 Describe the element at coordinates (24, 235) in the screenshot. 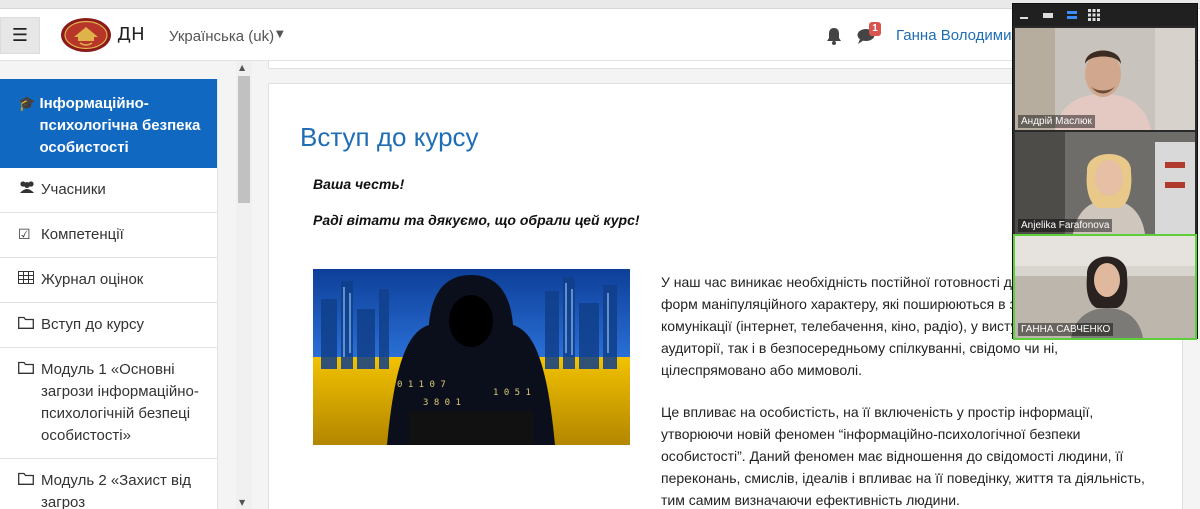

I see `check-square-icon: ☑` at that location.